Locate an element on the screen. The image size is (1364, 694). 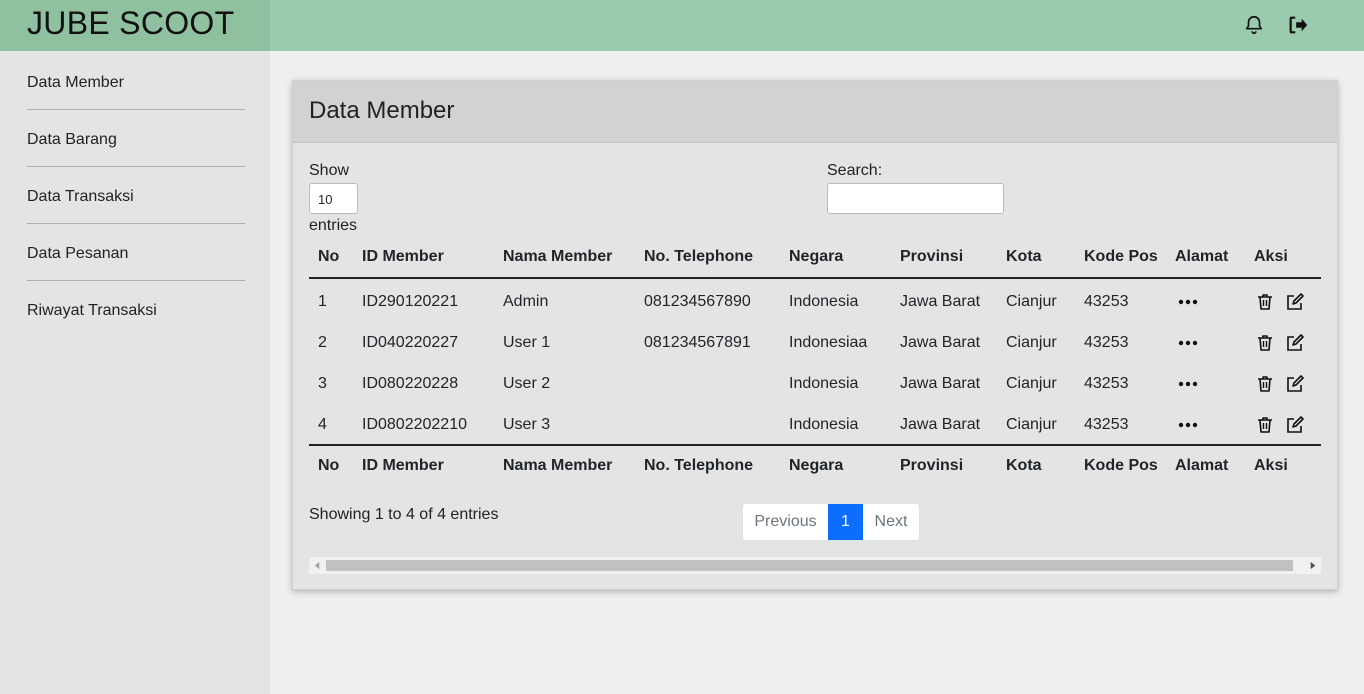
column-header-kode-pos: Kode Pos is located at coordinates (1121, 257).